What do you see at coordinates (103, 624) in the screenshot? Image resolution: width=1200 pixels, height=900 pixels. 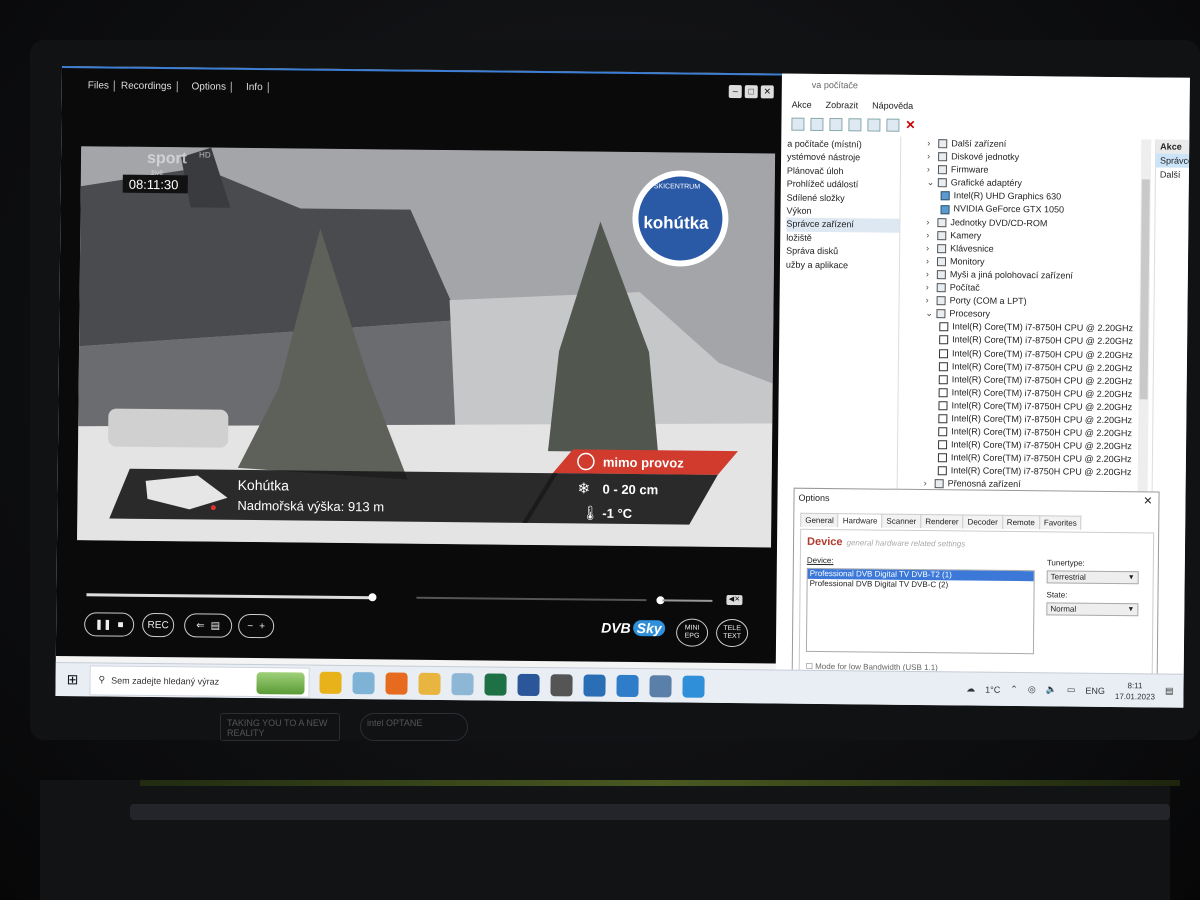 I see `pause-icon: ❚❚` at bounding box center [103, 624].